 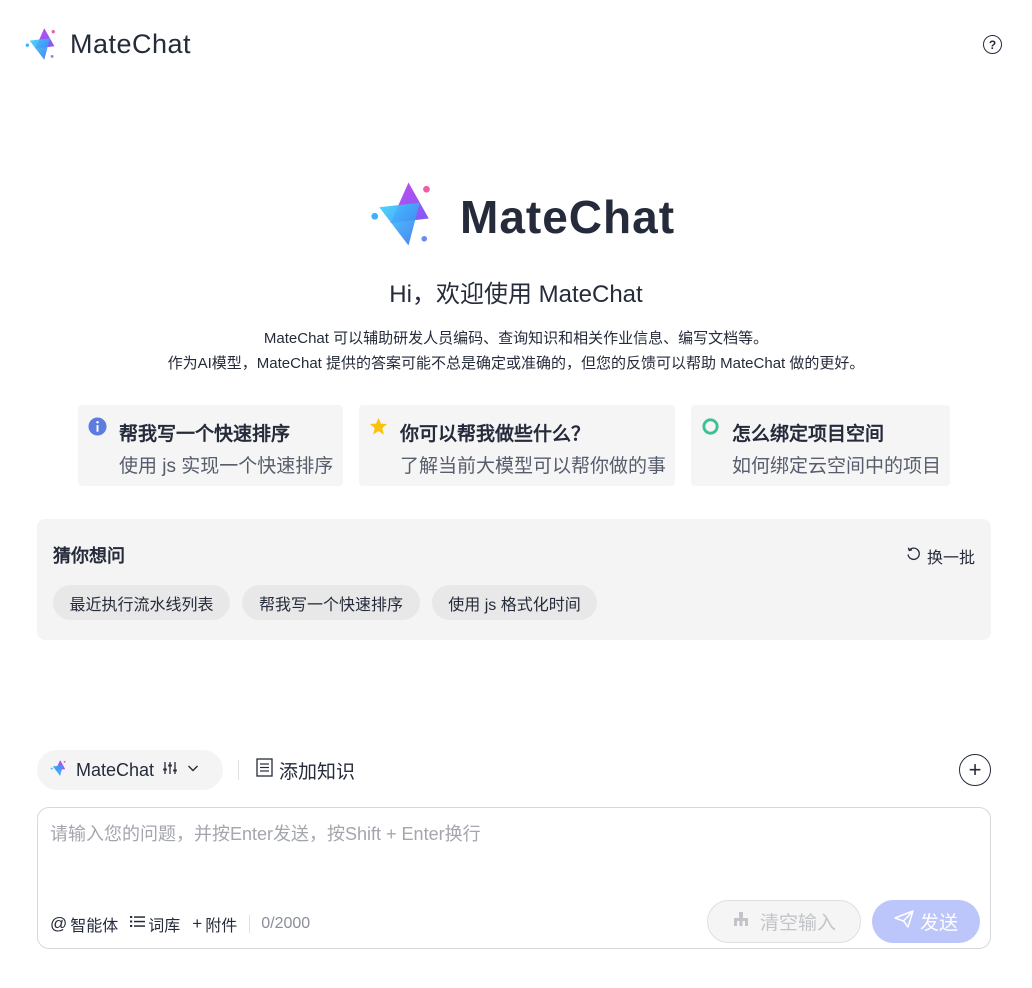 What do you see at coordinates (797, 923) in the screenshot?
I see `clear-input-label: 清空输入` at bounding box center [797, 923].